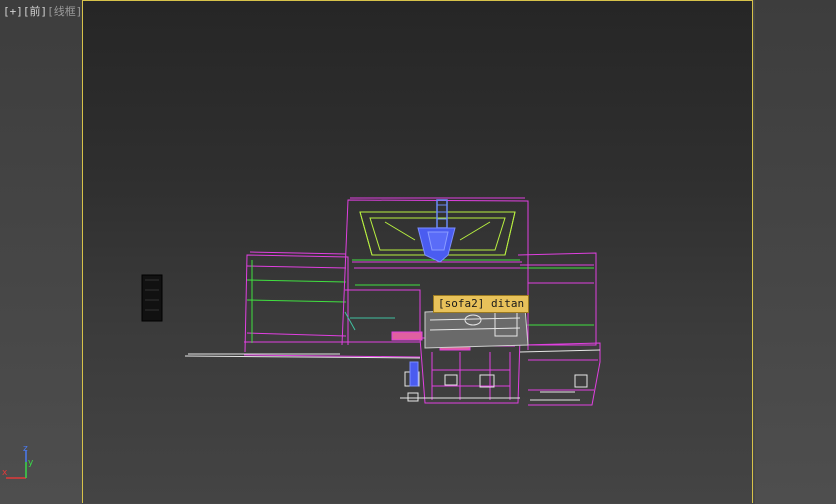 The width and height of the screenshot is (836, 504). Describe the element at coordinates (5, 473) in the screenshot. I see `axis-x-label: x` at that location.